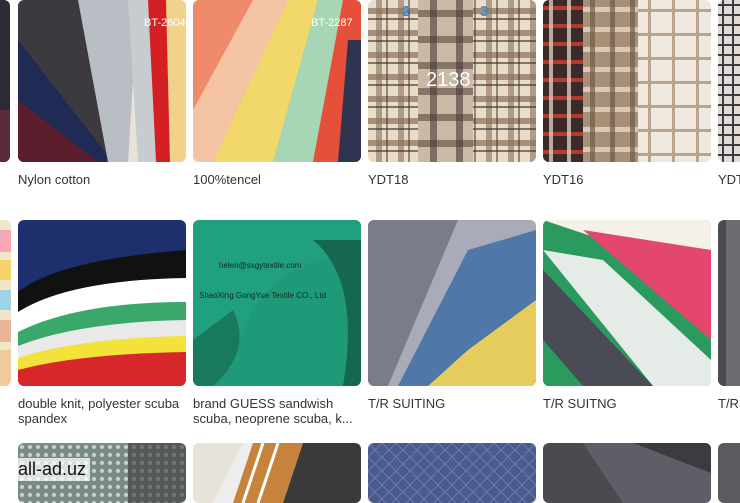 The width and height of the screenshot is (740, 503). I want to click on product-card: T/R SUITING, so click(452, 325).